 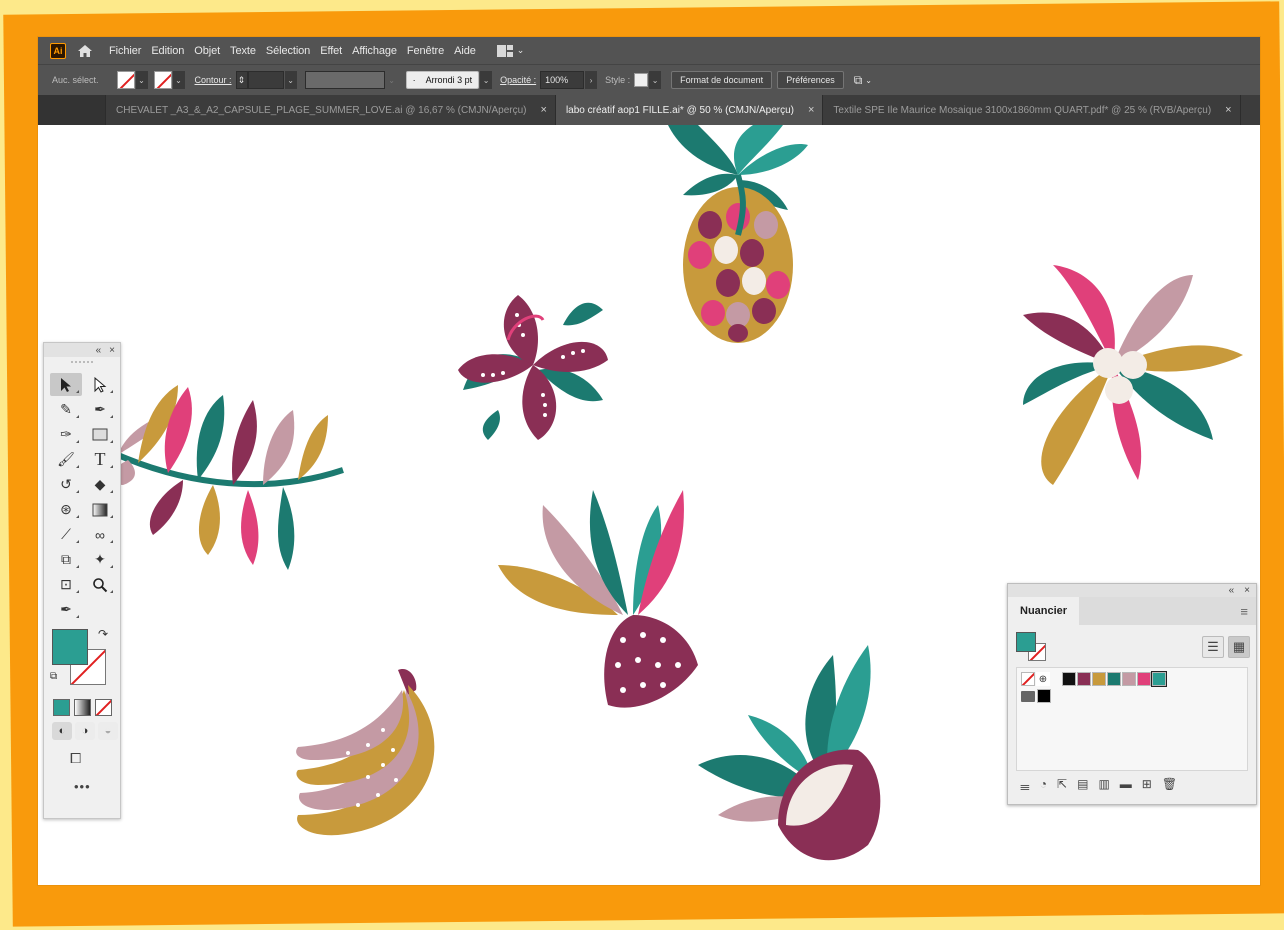 What do you see at coordinates (425, 51) in the screenshot?
I see `menu-fenetre: Fenêtre` at bounding box center [425, 51].